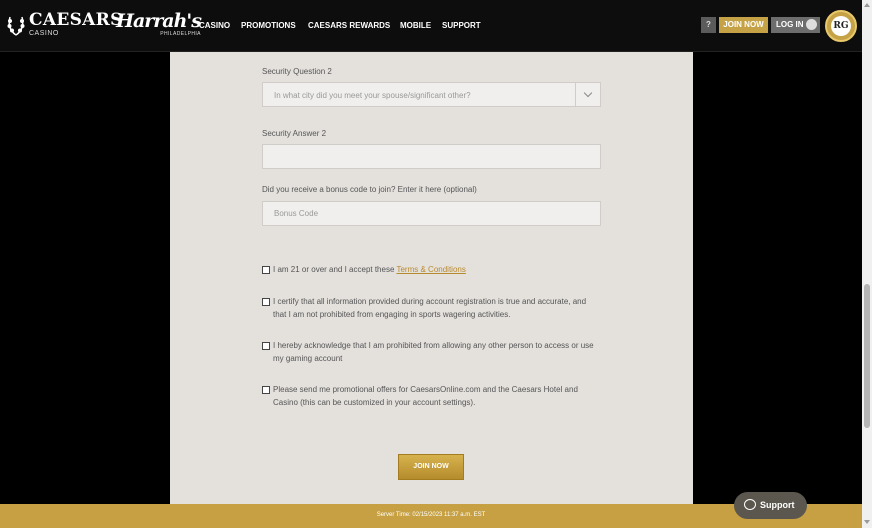  Describe the element at coordinates (16, 26) in the screenshot. I see `laurel-icon` at that location.